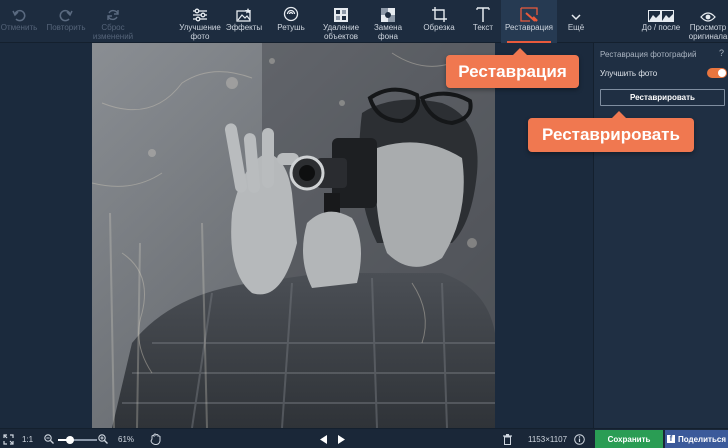  Describe the element at coordinates (648, 54) in the screenshot. I see `panel-title: Реставрация фотографий` at that location.